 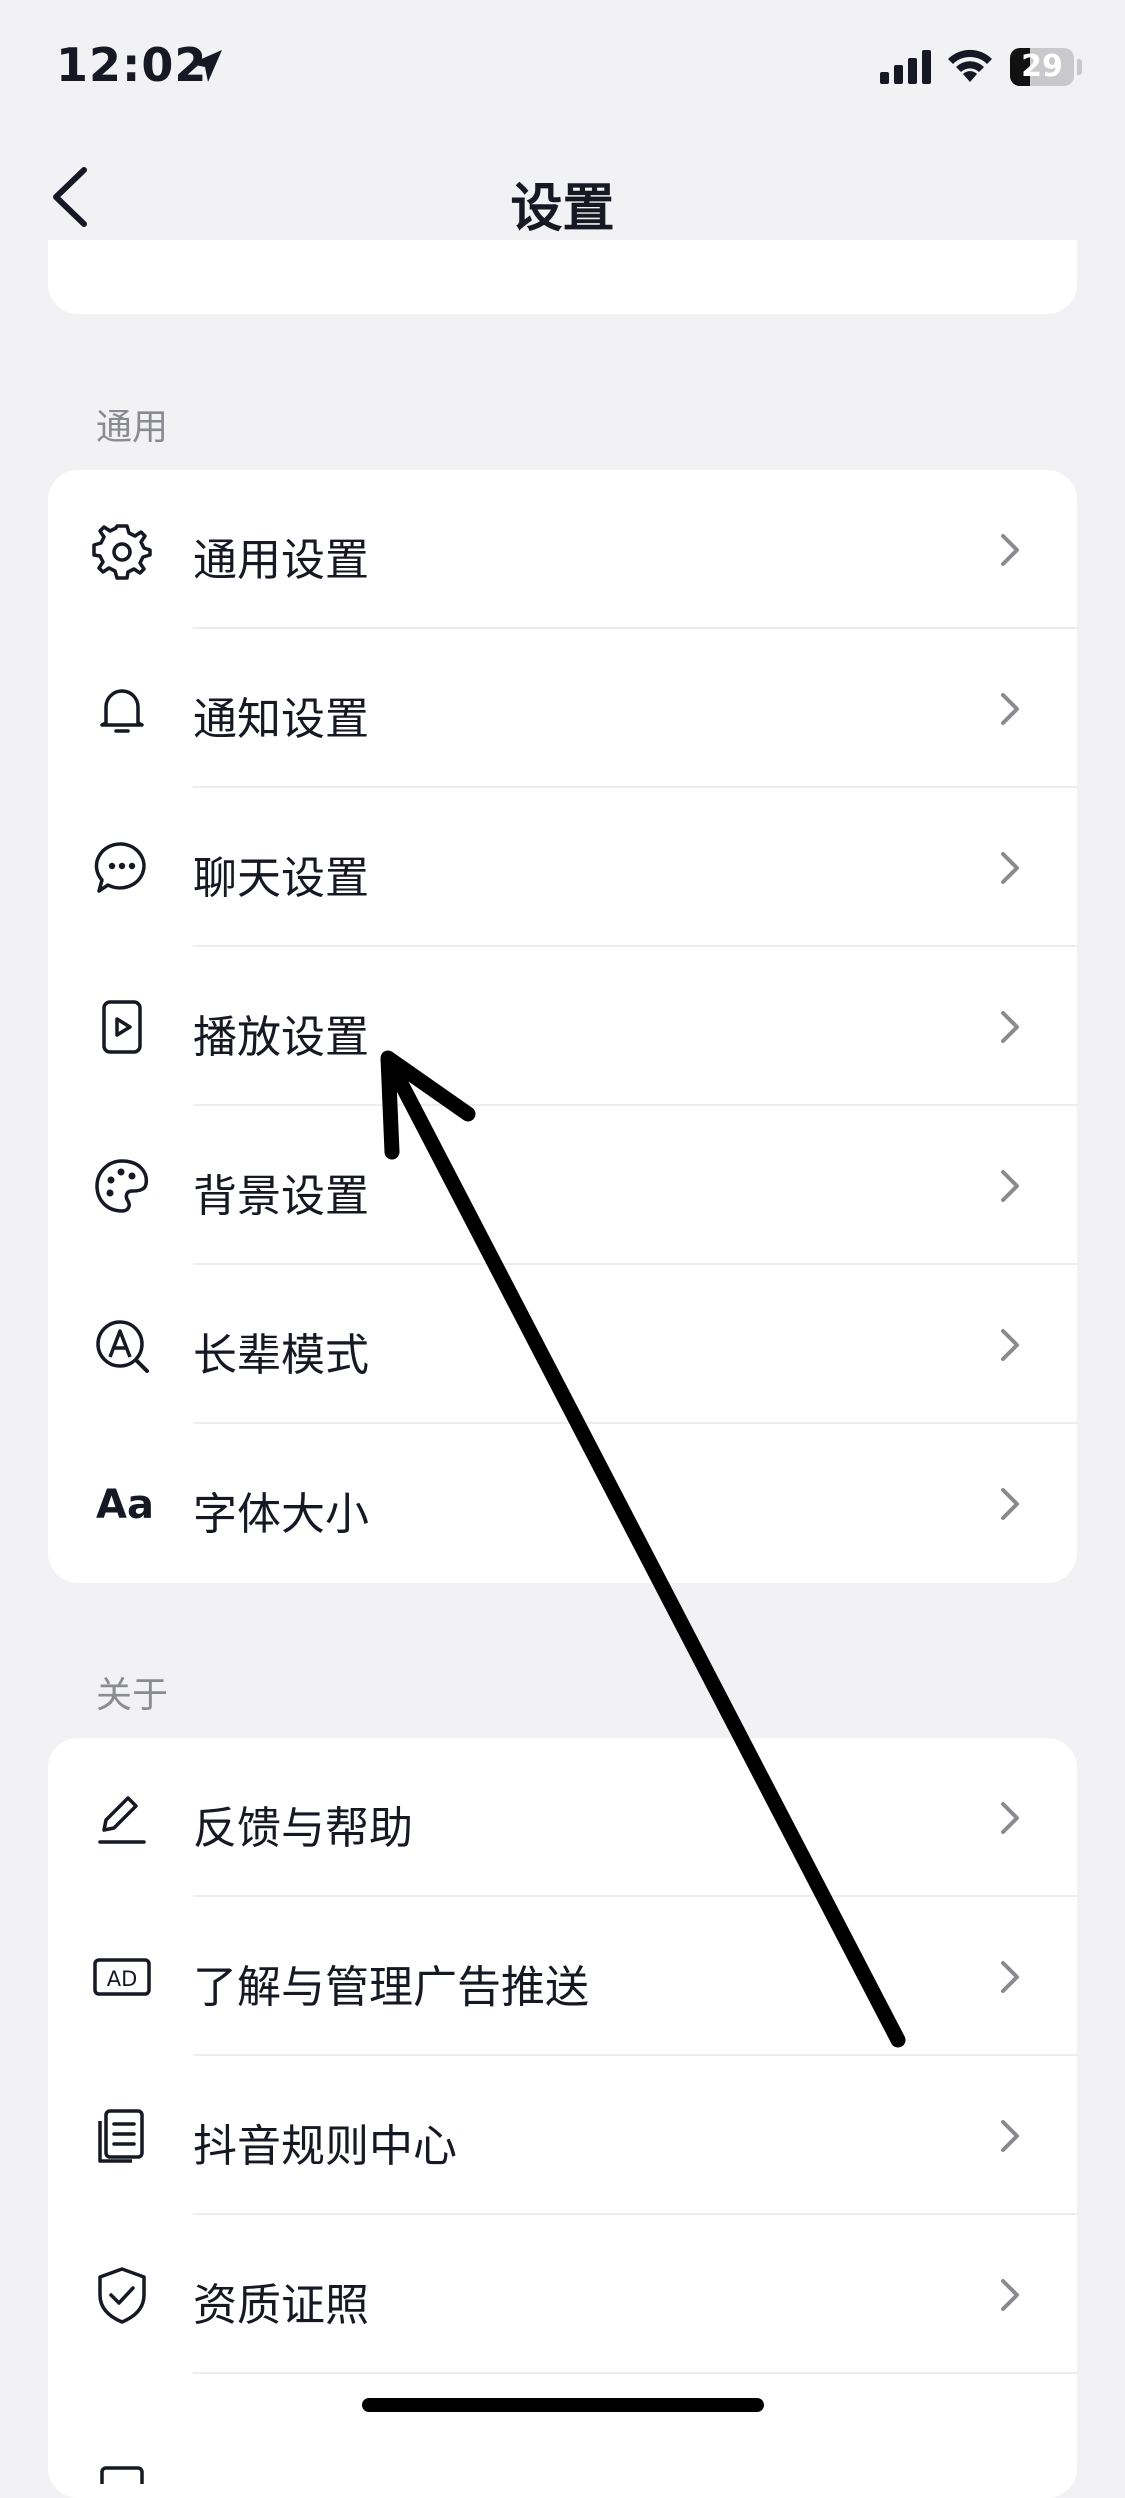 What do you see at coordinates (206, 66) in the screenshot?
I see `location-arrow-icon` at bounding box center [206, 66].